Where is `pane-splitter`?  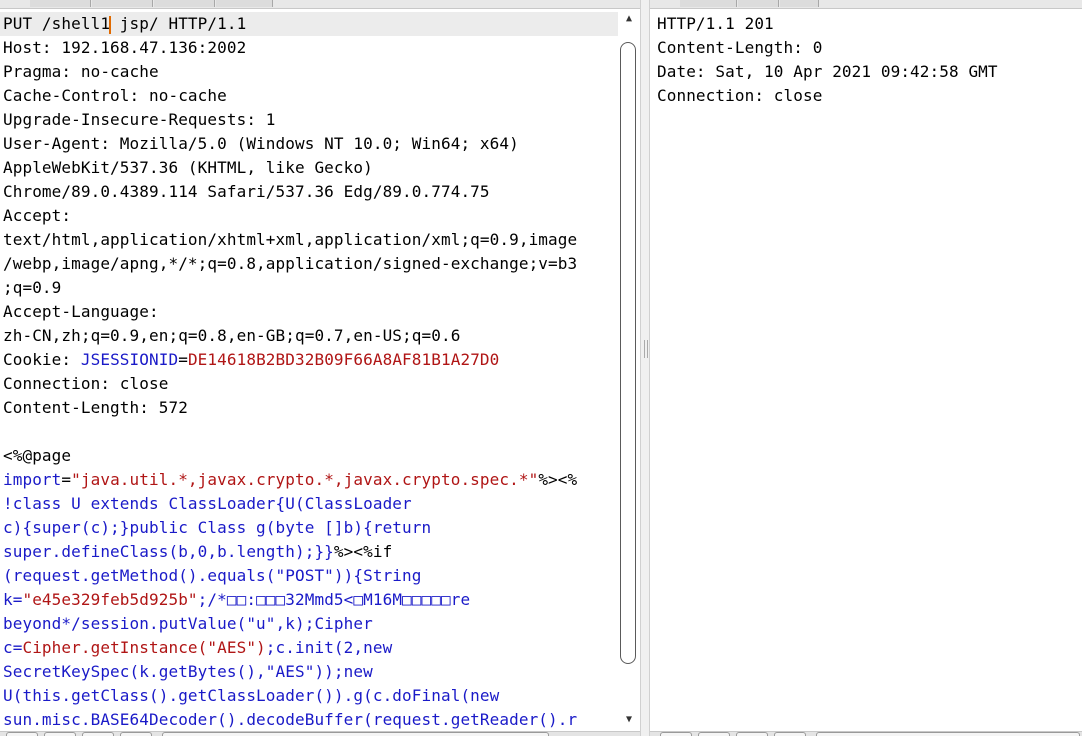
pane-splitter is located at coordinates (645, 368).